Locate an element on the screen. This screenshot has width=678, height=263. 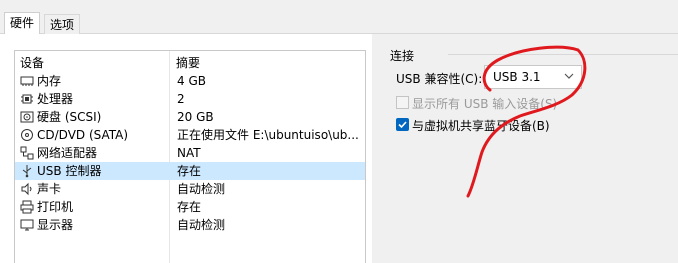
printer-icon is located at coordinates (27, 207).